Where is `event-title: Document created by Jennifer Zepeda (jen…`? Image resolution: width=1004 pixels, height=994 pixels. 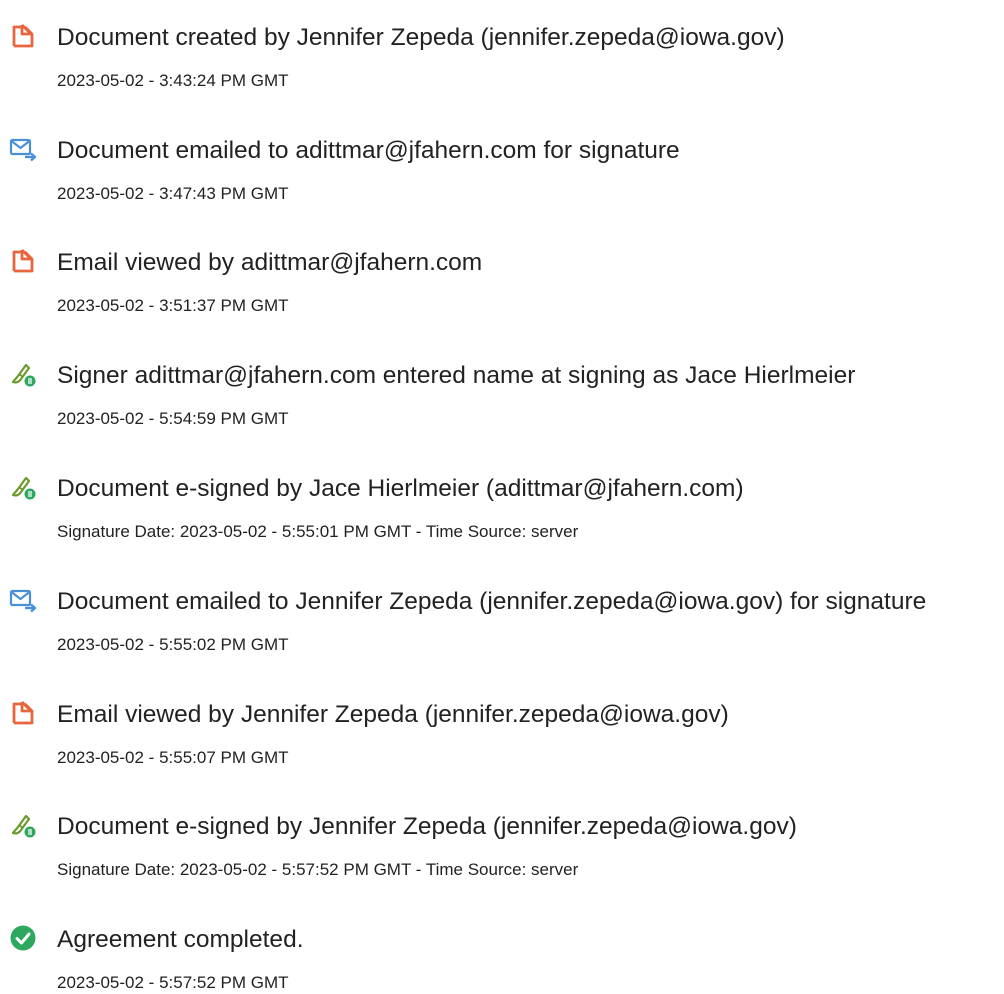
event-title: Document created by Jennifer Zepeda (jen… is located at coordinates (421, 37).